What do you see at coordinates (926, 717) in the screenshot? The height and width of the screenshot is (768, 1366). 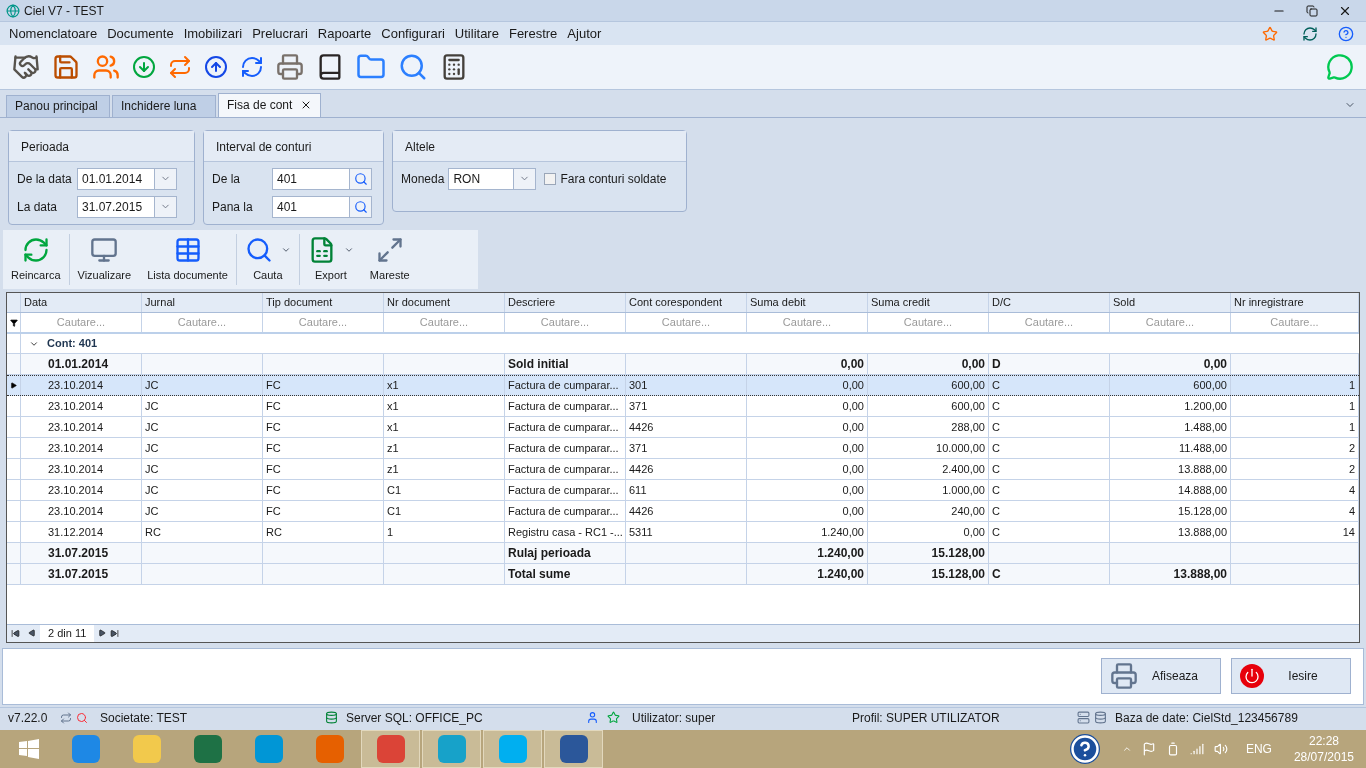 I see `profile-label: Profil: SUPER UTILIZATOR` at bounding box center [926, 717].